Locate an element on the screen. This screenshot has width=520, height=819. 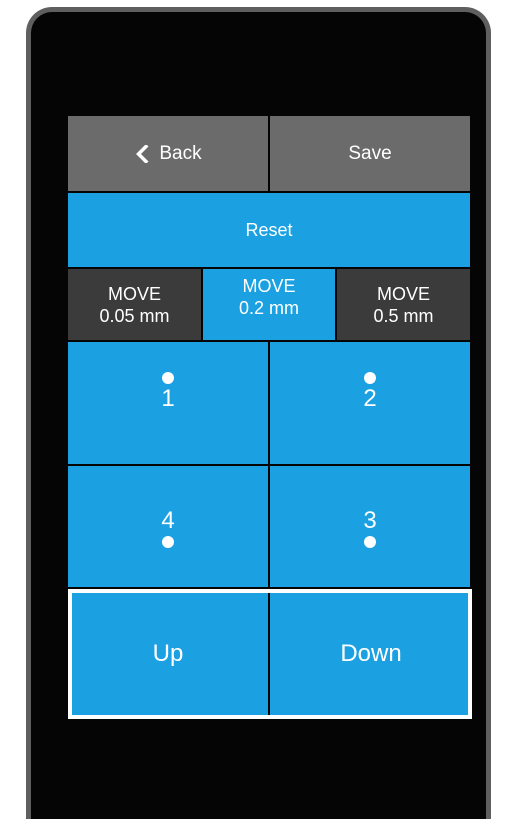
move-option-line2: 0.2 mm is located at coordinates (268, 308).